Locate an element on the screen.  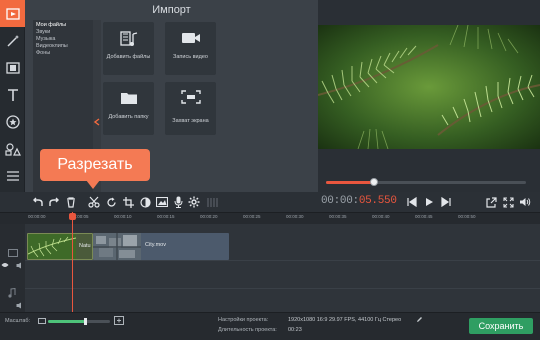
crop-button is located at coordinates (128, 202).